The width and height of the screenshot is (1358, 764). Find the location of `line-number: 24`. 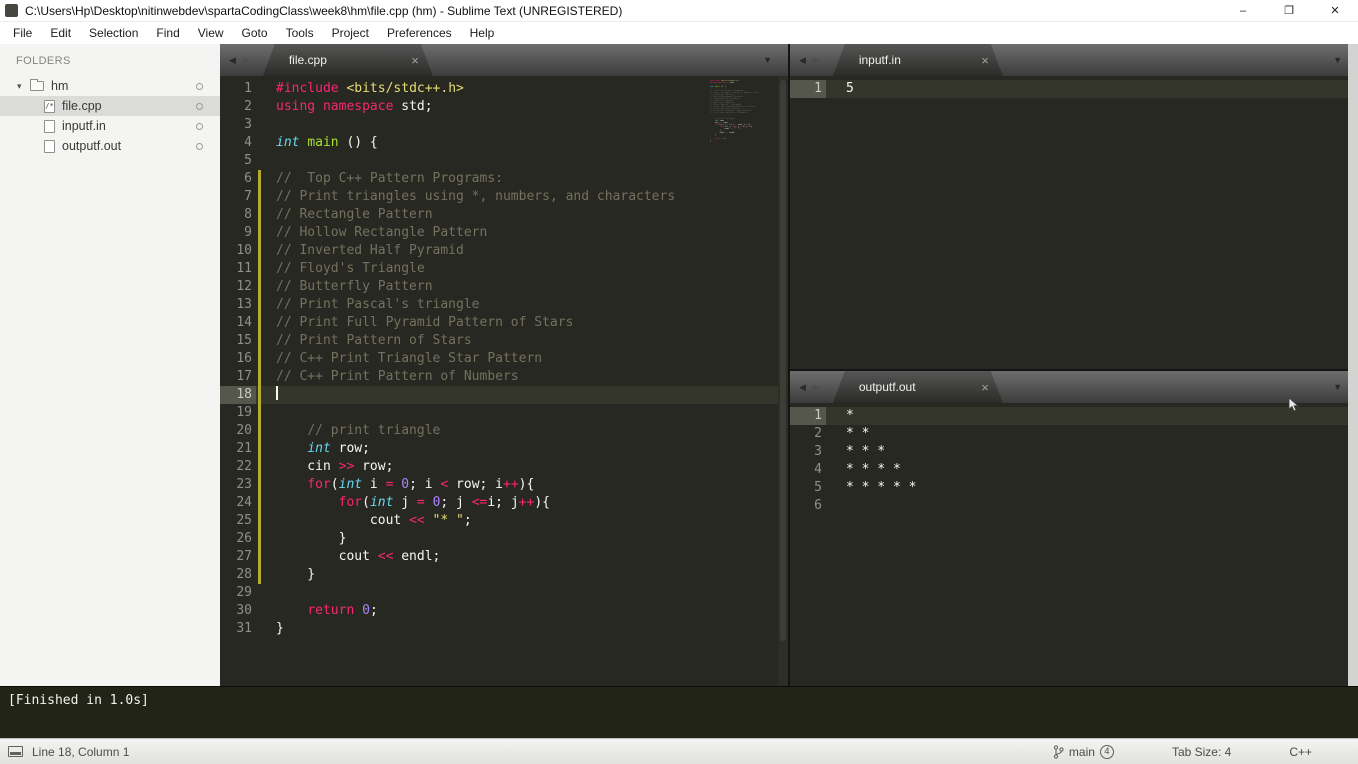

line-number: 24 is located at coordinates (244, 502).